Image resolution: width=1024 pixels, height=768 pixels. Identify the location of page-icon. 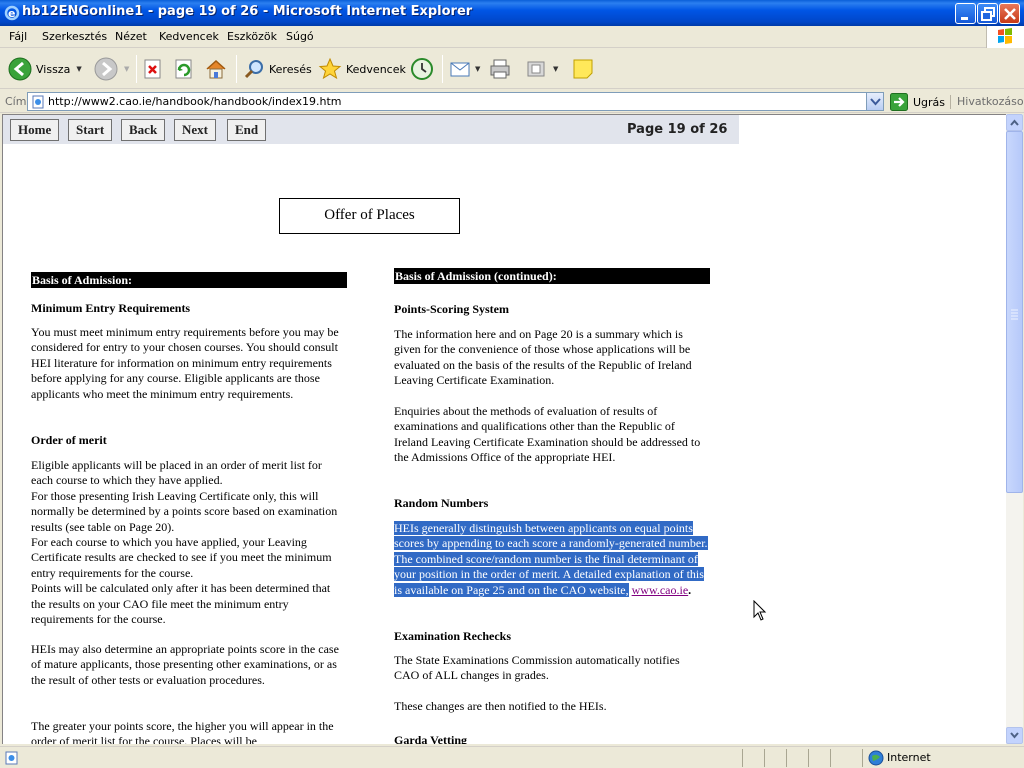
(38, 102).